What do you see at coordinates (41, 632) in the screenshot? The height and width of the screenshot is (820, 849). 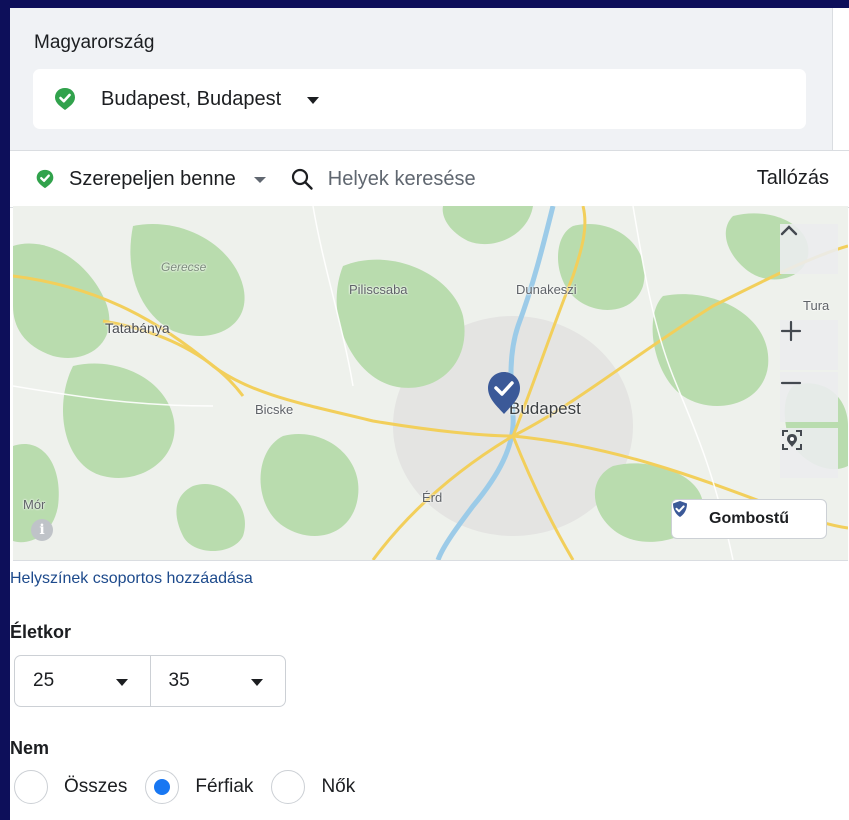 I see `age-title: Életkor` at bounding box center [41, 632].